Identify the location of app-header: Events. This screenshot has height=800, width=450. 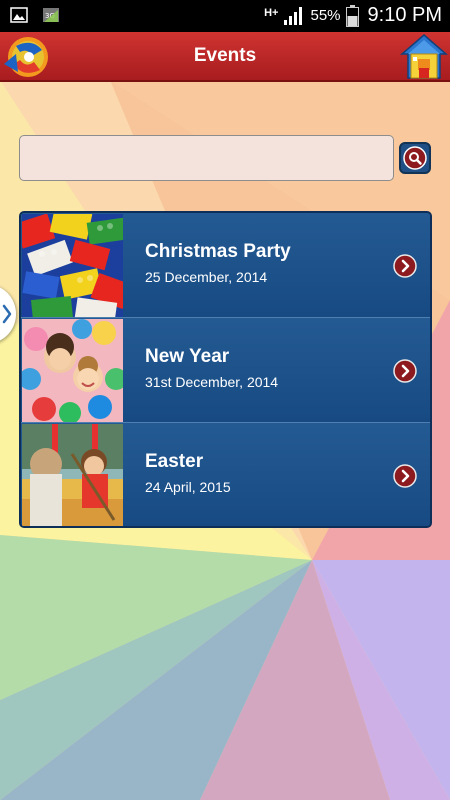
(225, 57).